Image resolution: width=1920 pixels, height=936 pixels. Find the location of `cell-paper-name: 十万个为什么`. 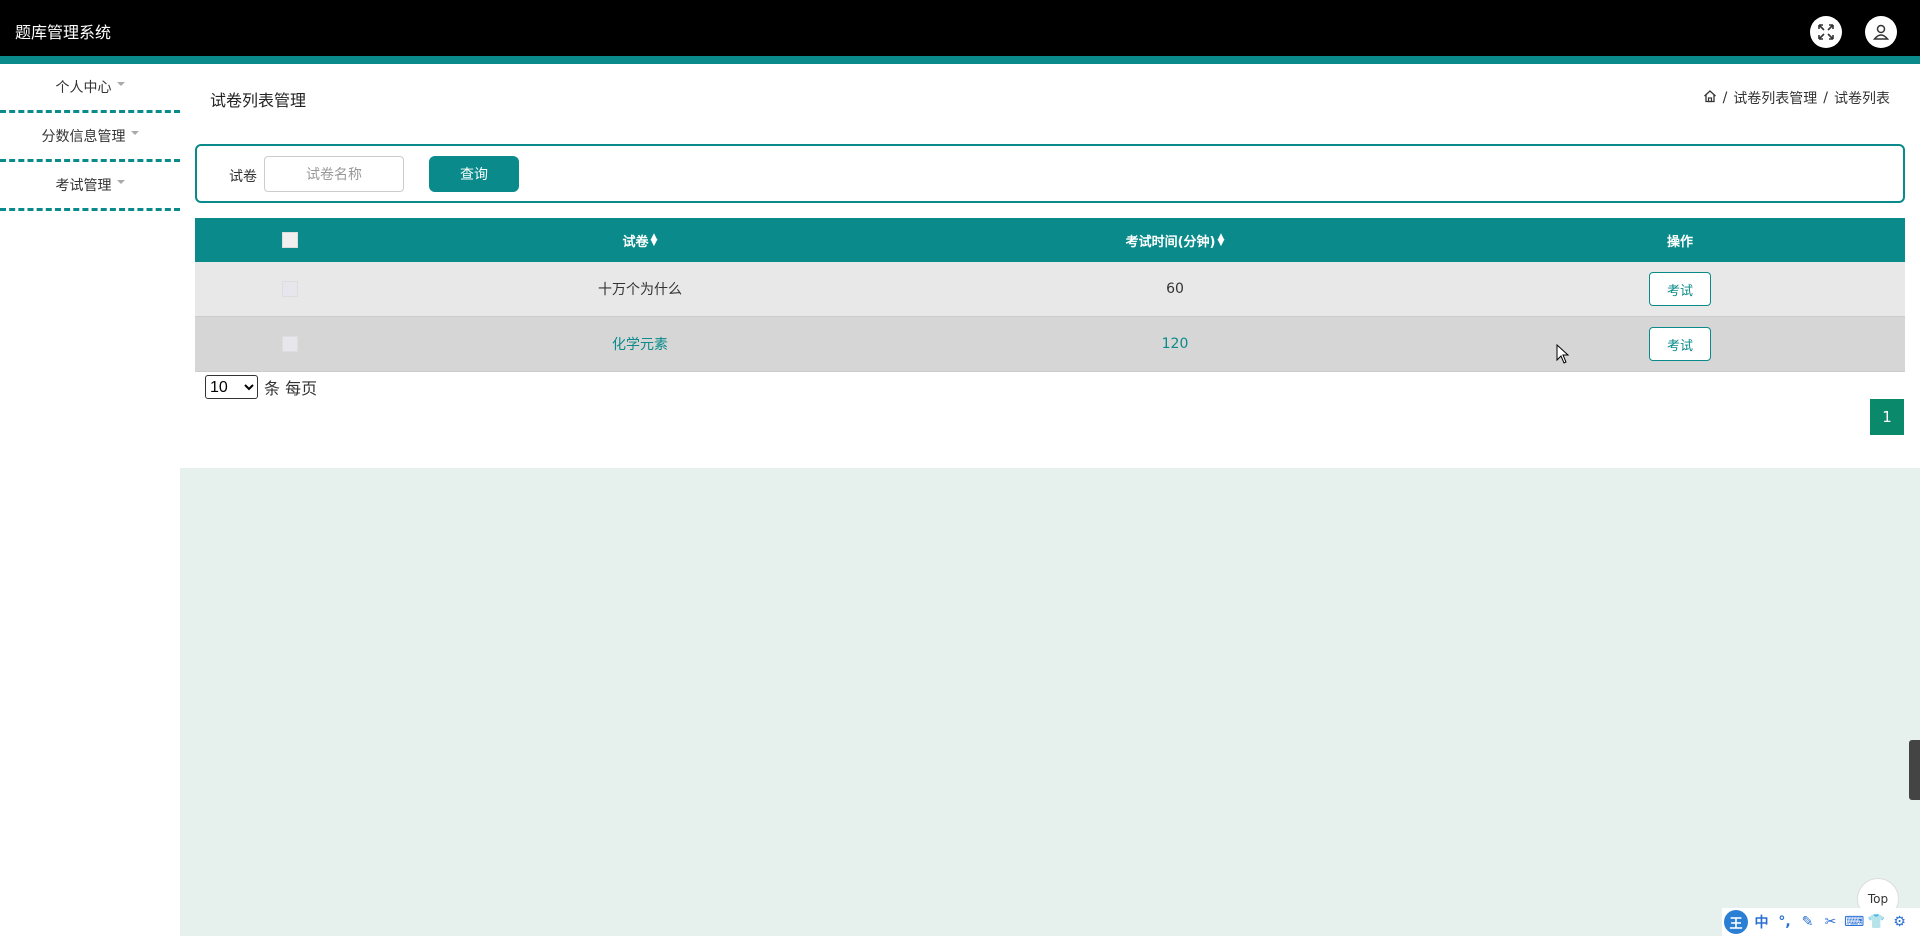

cell-paper-name: 十万个为什么 is located at coordinates (640, 290).